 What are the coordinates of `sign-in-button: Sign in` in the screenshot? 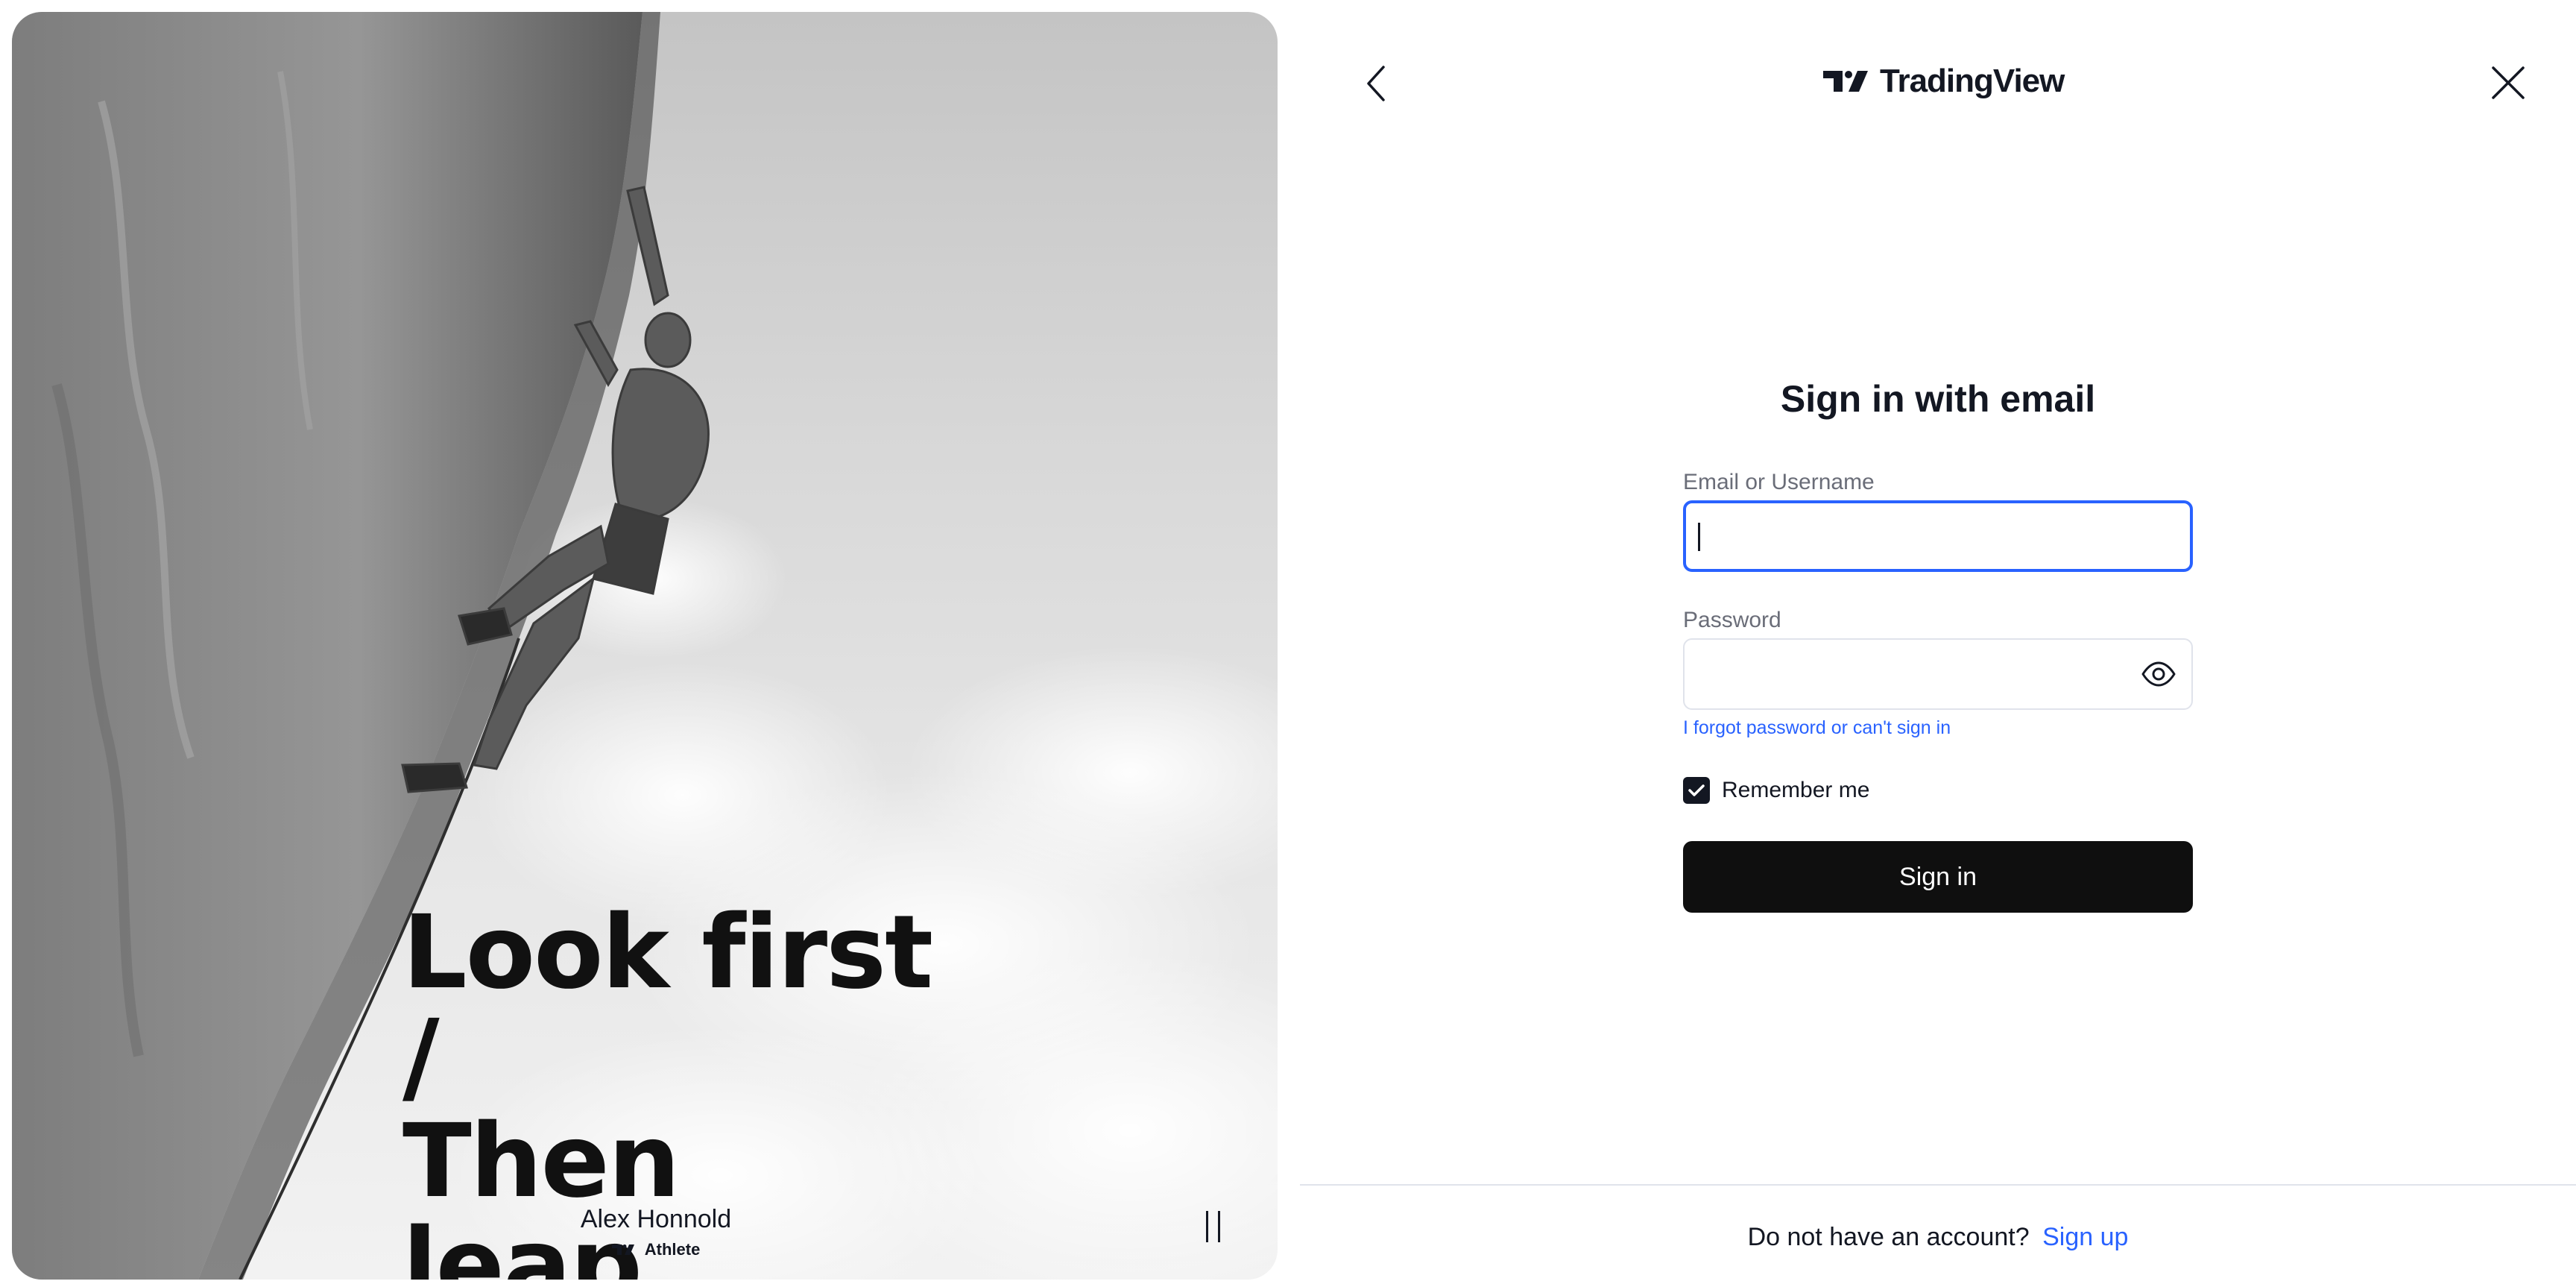 It's located at (1938, 877).